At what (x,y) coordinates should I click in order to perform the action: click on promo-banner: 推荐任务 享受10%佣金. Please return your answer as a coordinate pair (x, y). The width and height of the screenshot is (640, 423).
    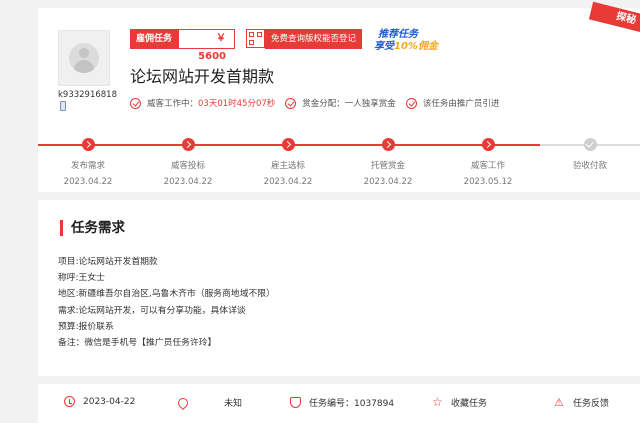
    Looking at the image, I should click on (406, 38).